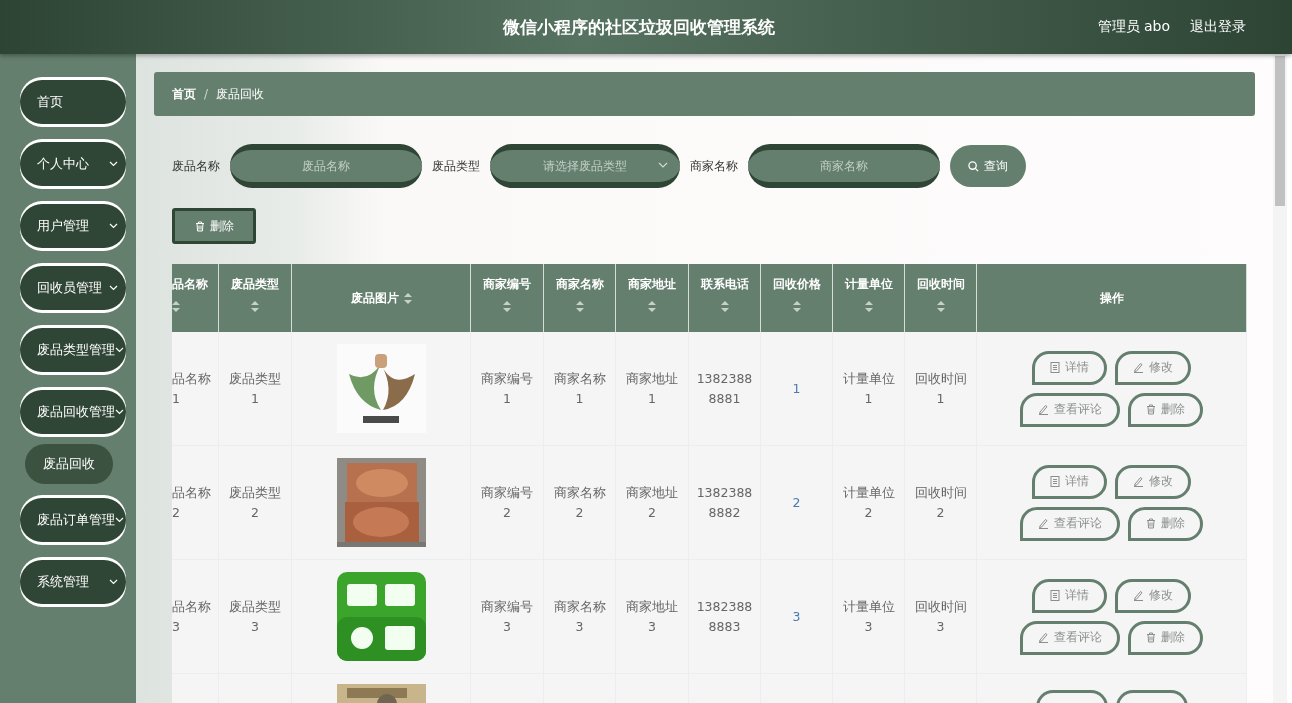 The height and width of the screenshot is (703, 1292). I want to click on column-header: 商家名称, so click(579, 298).